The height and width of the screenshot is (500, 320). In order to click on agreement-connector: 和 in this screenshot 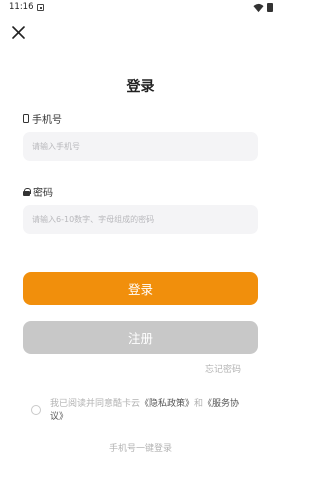, I will do `click(199, 404)`.